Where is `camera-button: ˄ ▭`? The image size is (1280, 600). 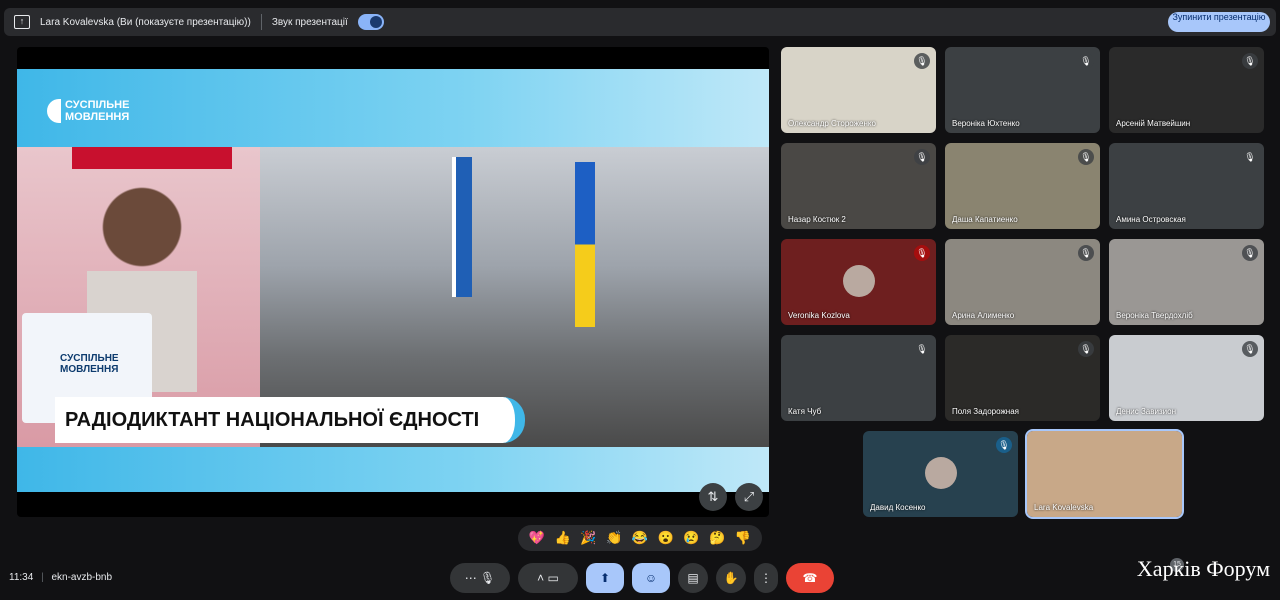
camera-button: ˄ ▭ is located at coordinates (548, 578).